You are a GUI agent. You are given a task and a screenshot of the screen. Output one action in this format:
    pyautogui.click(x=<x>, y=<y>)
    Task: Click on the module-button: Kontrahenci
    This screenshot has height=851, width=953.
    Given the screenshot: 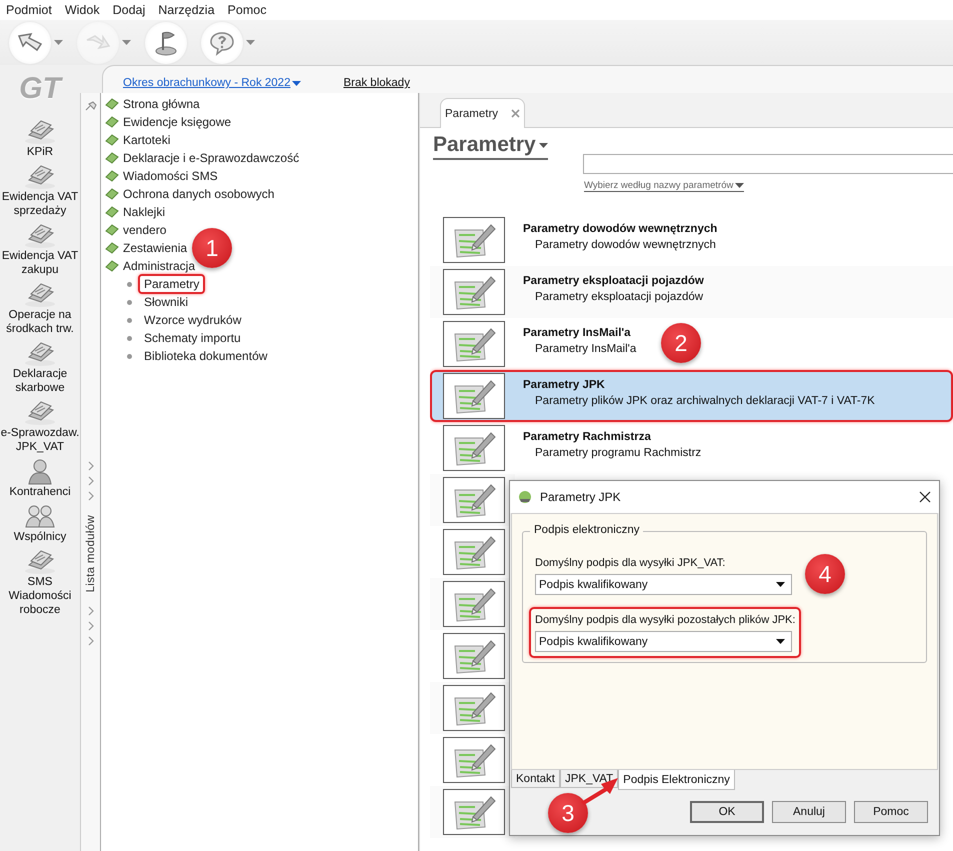 What is the action you would take?
    pyautogui.click(x=40, y=478)
    